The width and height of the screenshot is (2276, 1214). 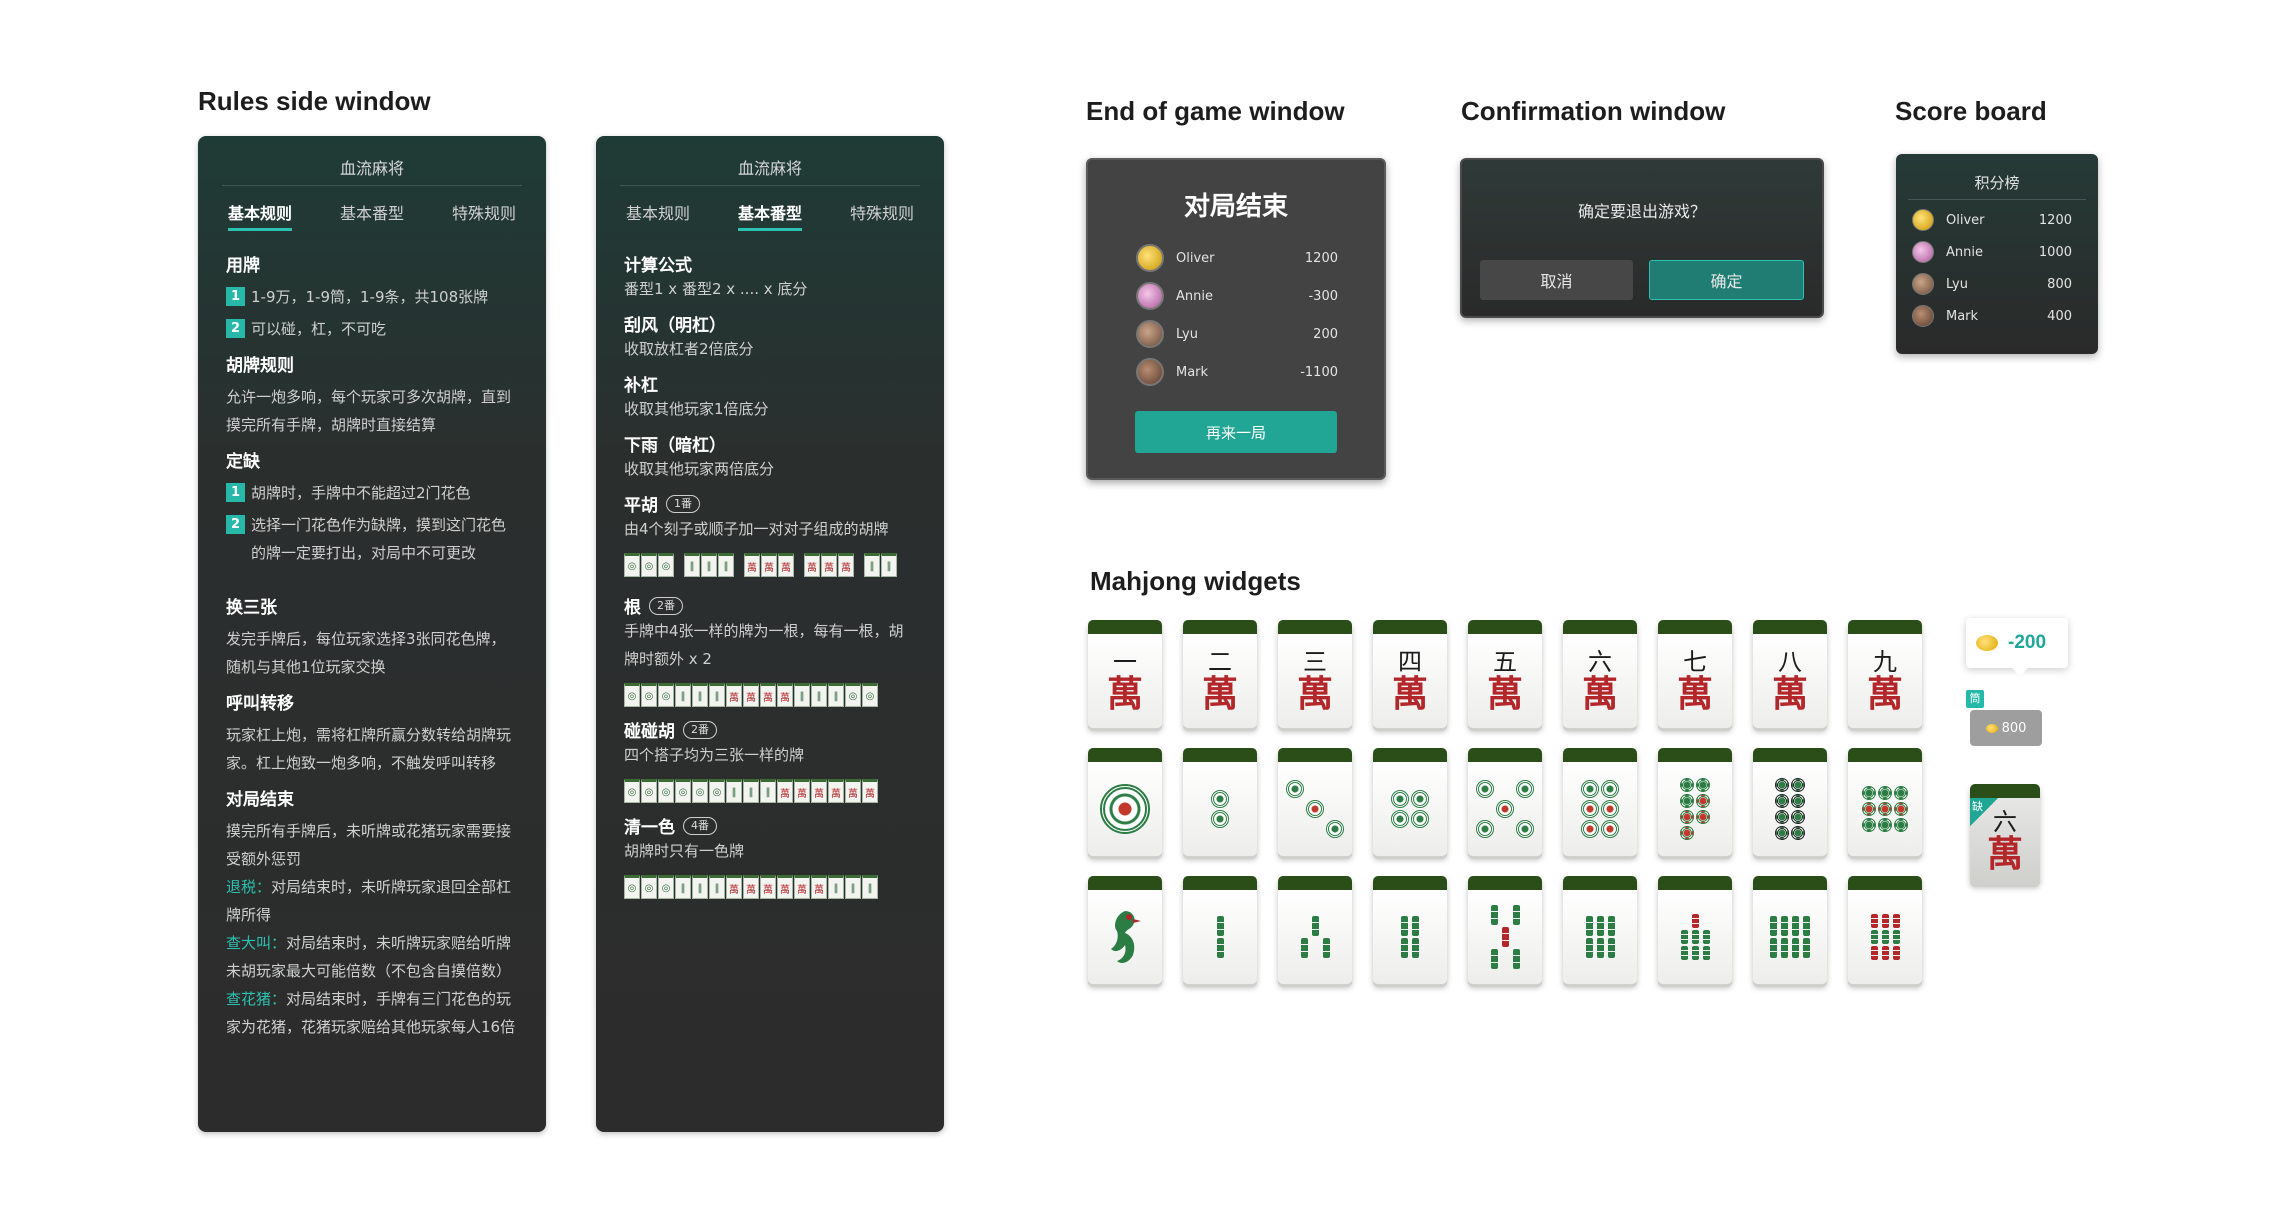 I want to click on section-title: 下雨（暗杠）, so click(x=675, y=446).